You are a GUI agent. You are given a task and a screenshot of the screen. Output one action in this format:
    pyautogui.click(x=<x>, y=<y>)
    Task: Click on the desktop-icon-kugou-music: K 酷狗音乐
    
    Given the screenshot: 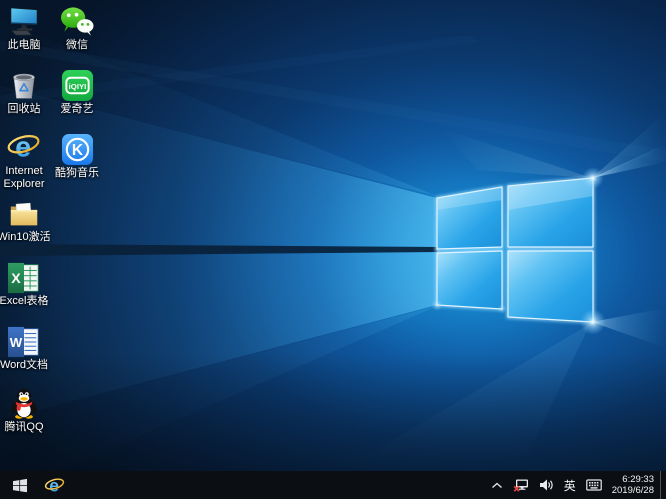 What is the action you would take?
    pyautogui.click(x=77, y=156)
    